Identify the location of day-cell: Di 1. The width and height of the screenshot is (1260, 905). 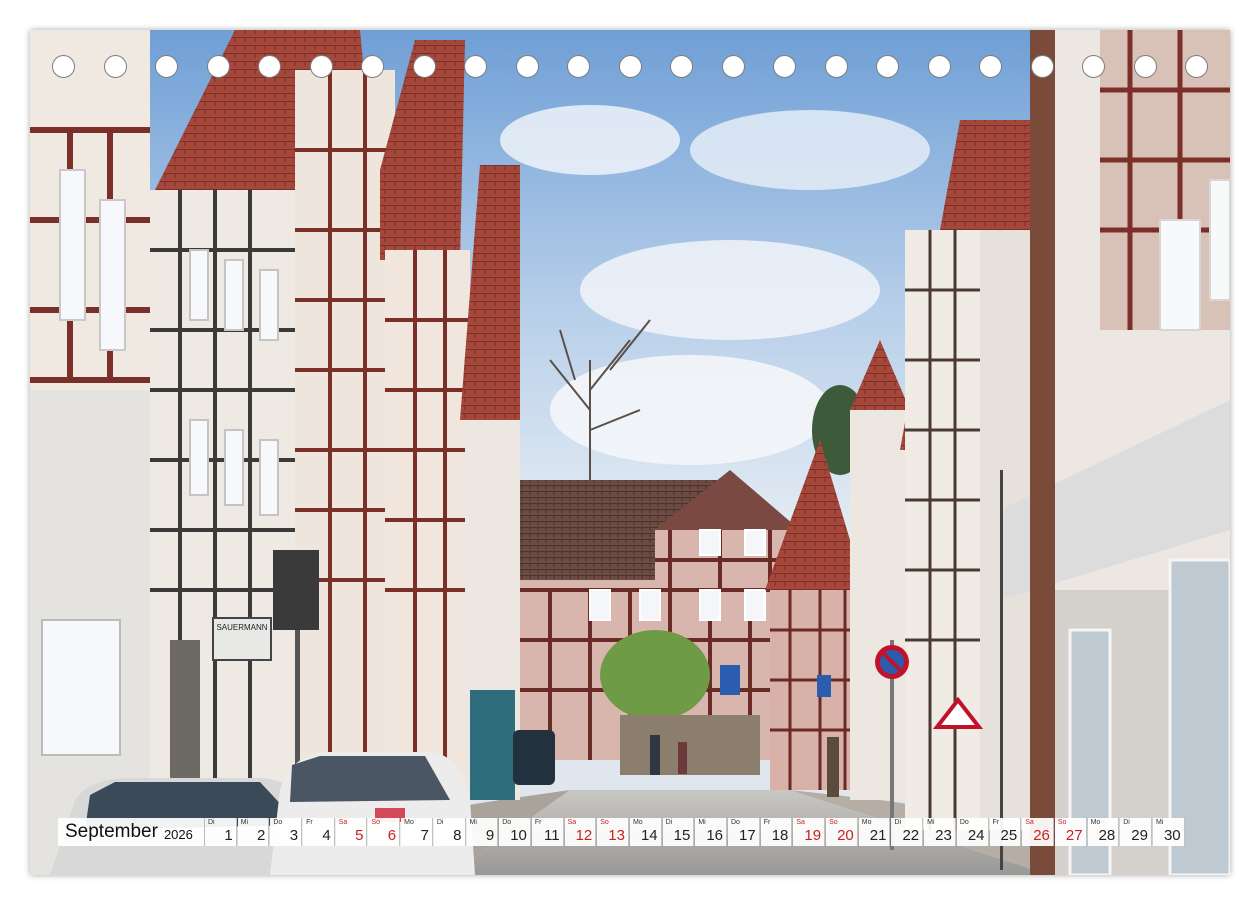
(221, 832).